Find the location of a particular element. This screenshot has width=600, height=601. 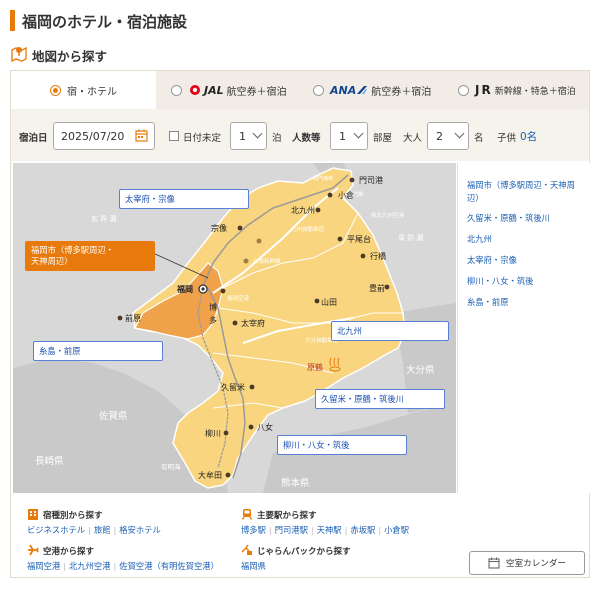

adults-label: 大人 is located at coordinates (413, 138).